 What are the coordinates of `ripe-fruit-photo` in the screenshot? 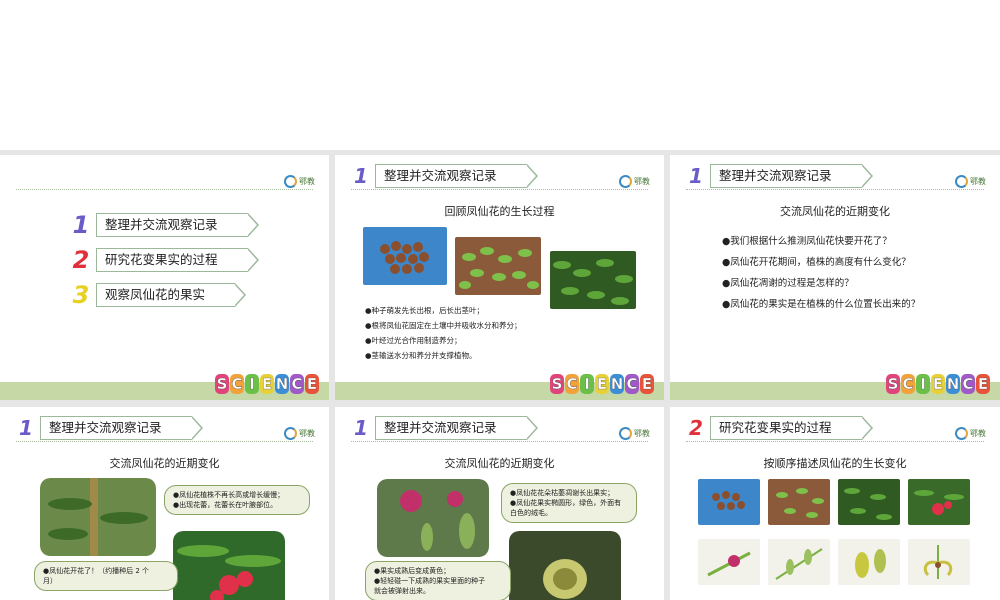 It's located at (565, 565).